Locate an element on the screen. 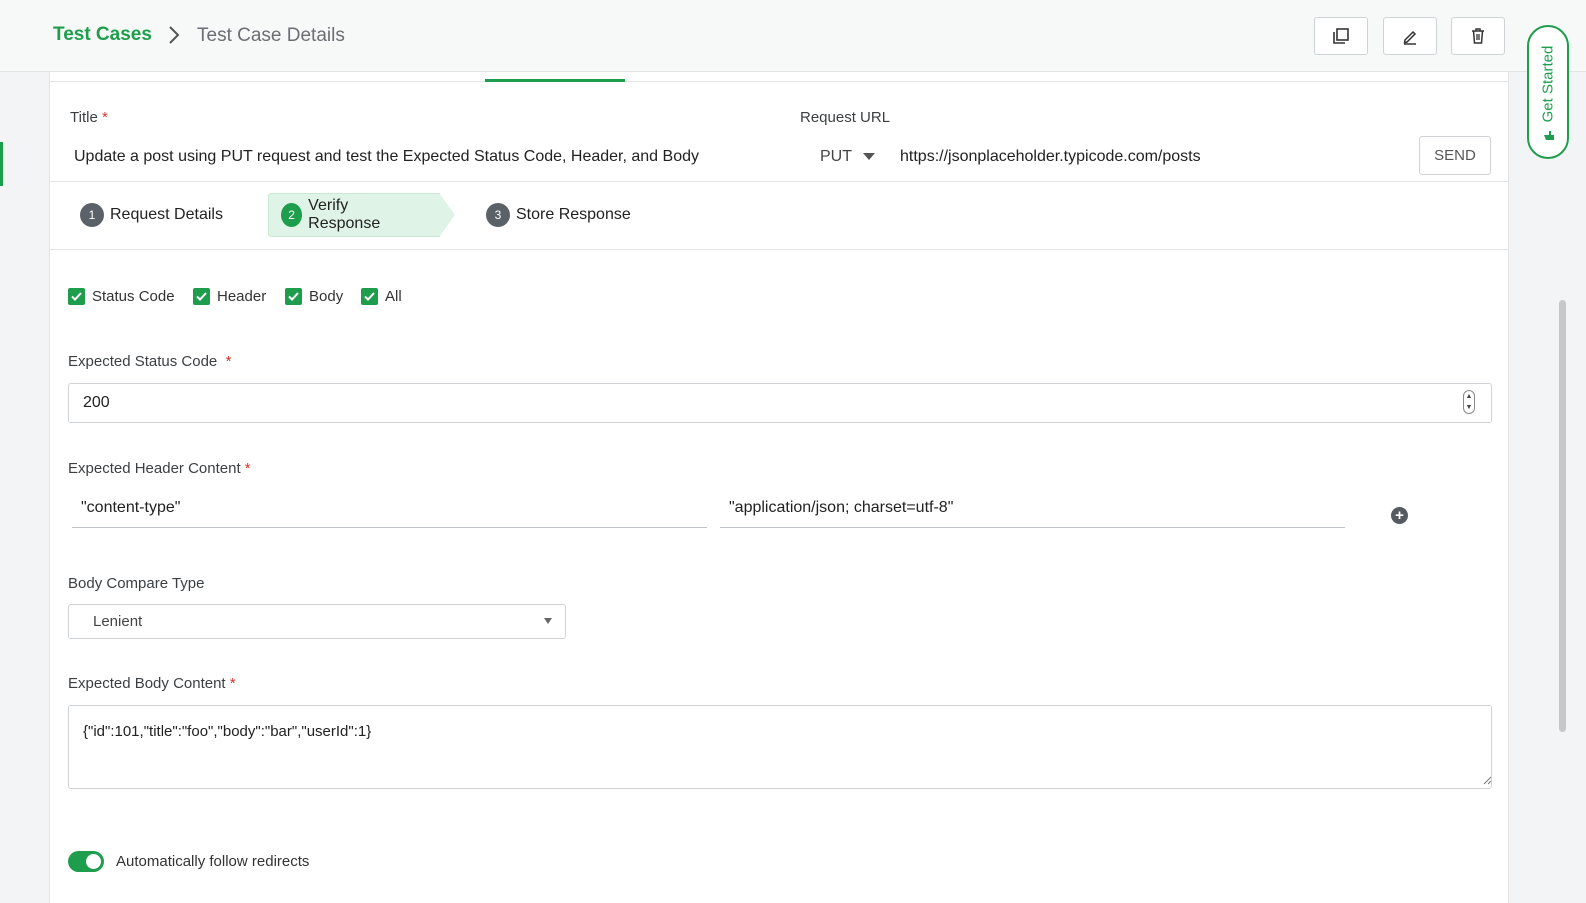 The image size is (1586, 903). method-select: PUT is located at coordinates (836, 157).